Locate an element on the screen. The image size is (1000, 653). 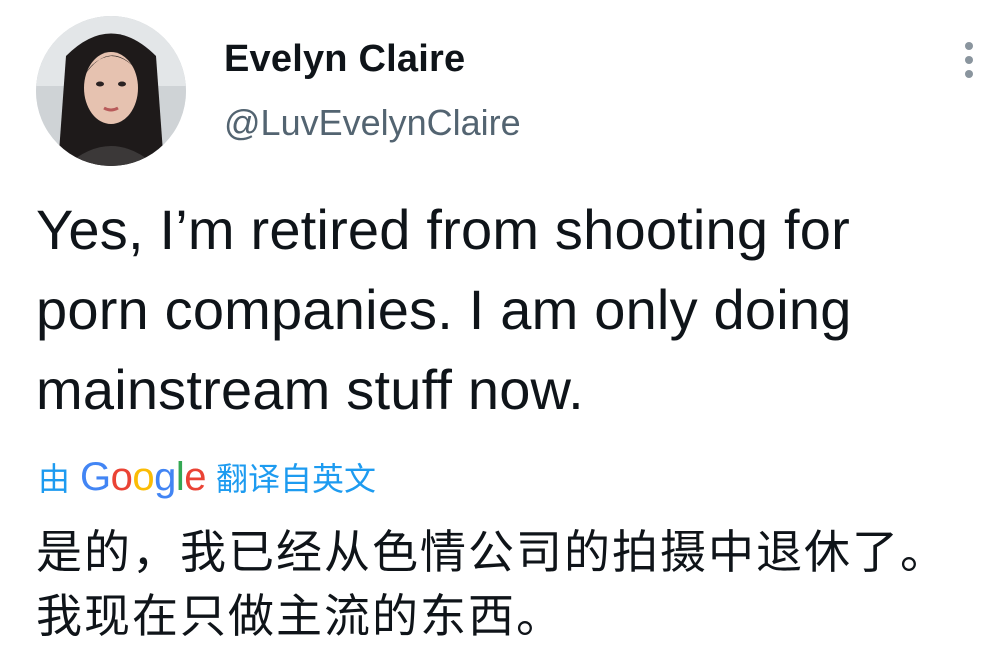
google-logo: Google is located at coordinates (143, 477).